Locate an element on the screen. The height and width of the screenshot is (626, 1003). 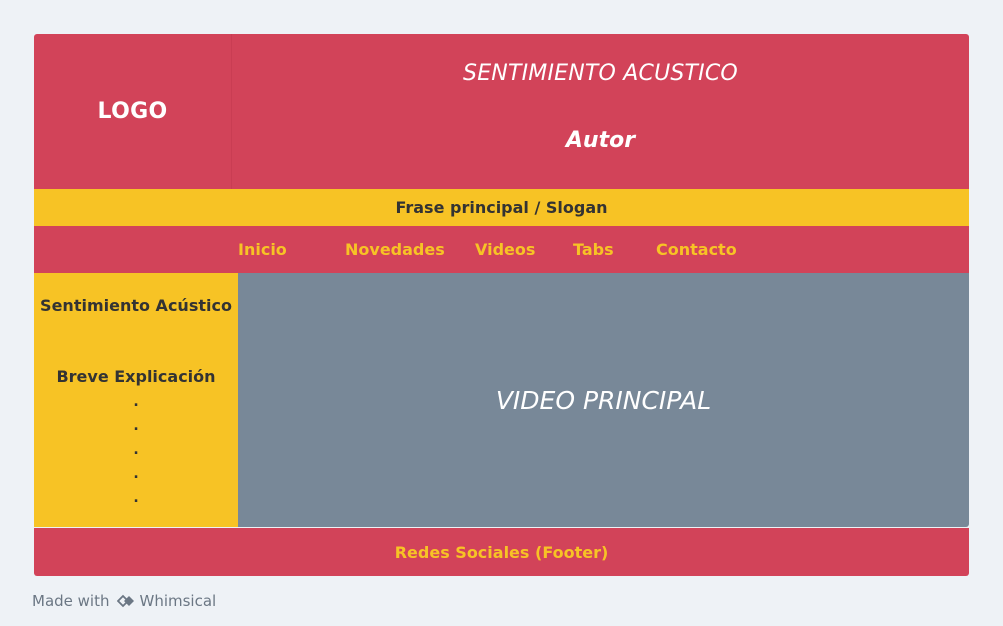
credit-brand: Whimsical is located at coordinates (178, 601).